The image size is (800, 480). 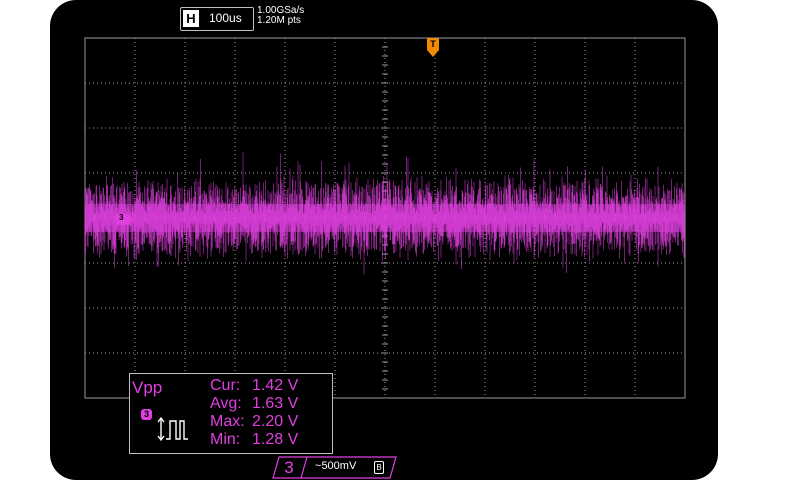 I want to click on timebase-indicator: H 100us, so click(x=217, y=19).